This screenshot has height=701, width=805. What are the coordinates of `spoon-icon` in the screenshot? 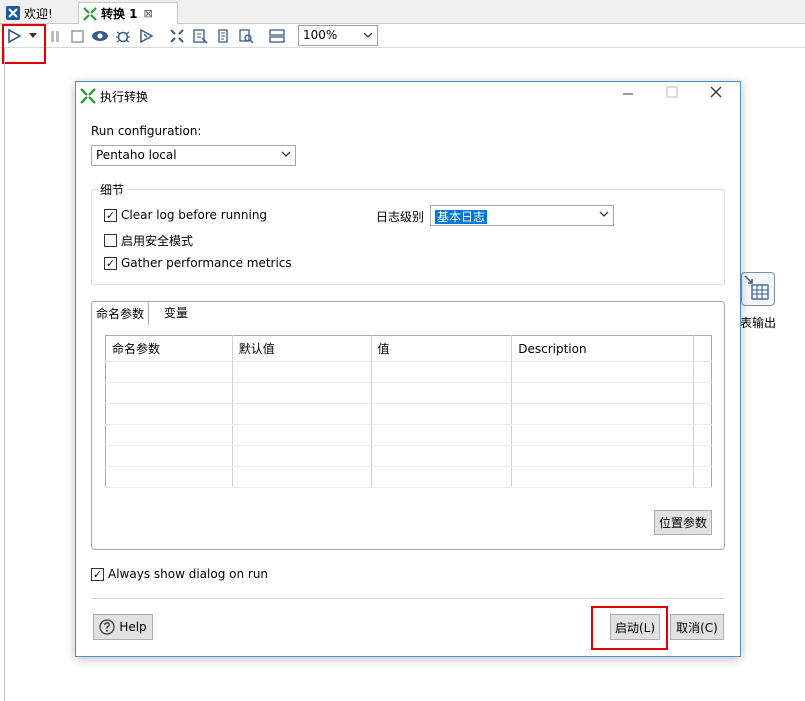 It's located at (13, 13).